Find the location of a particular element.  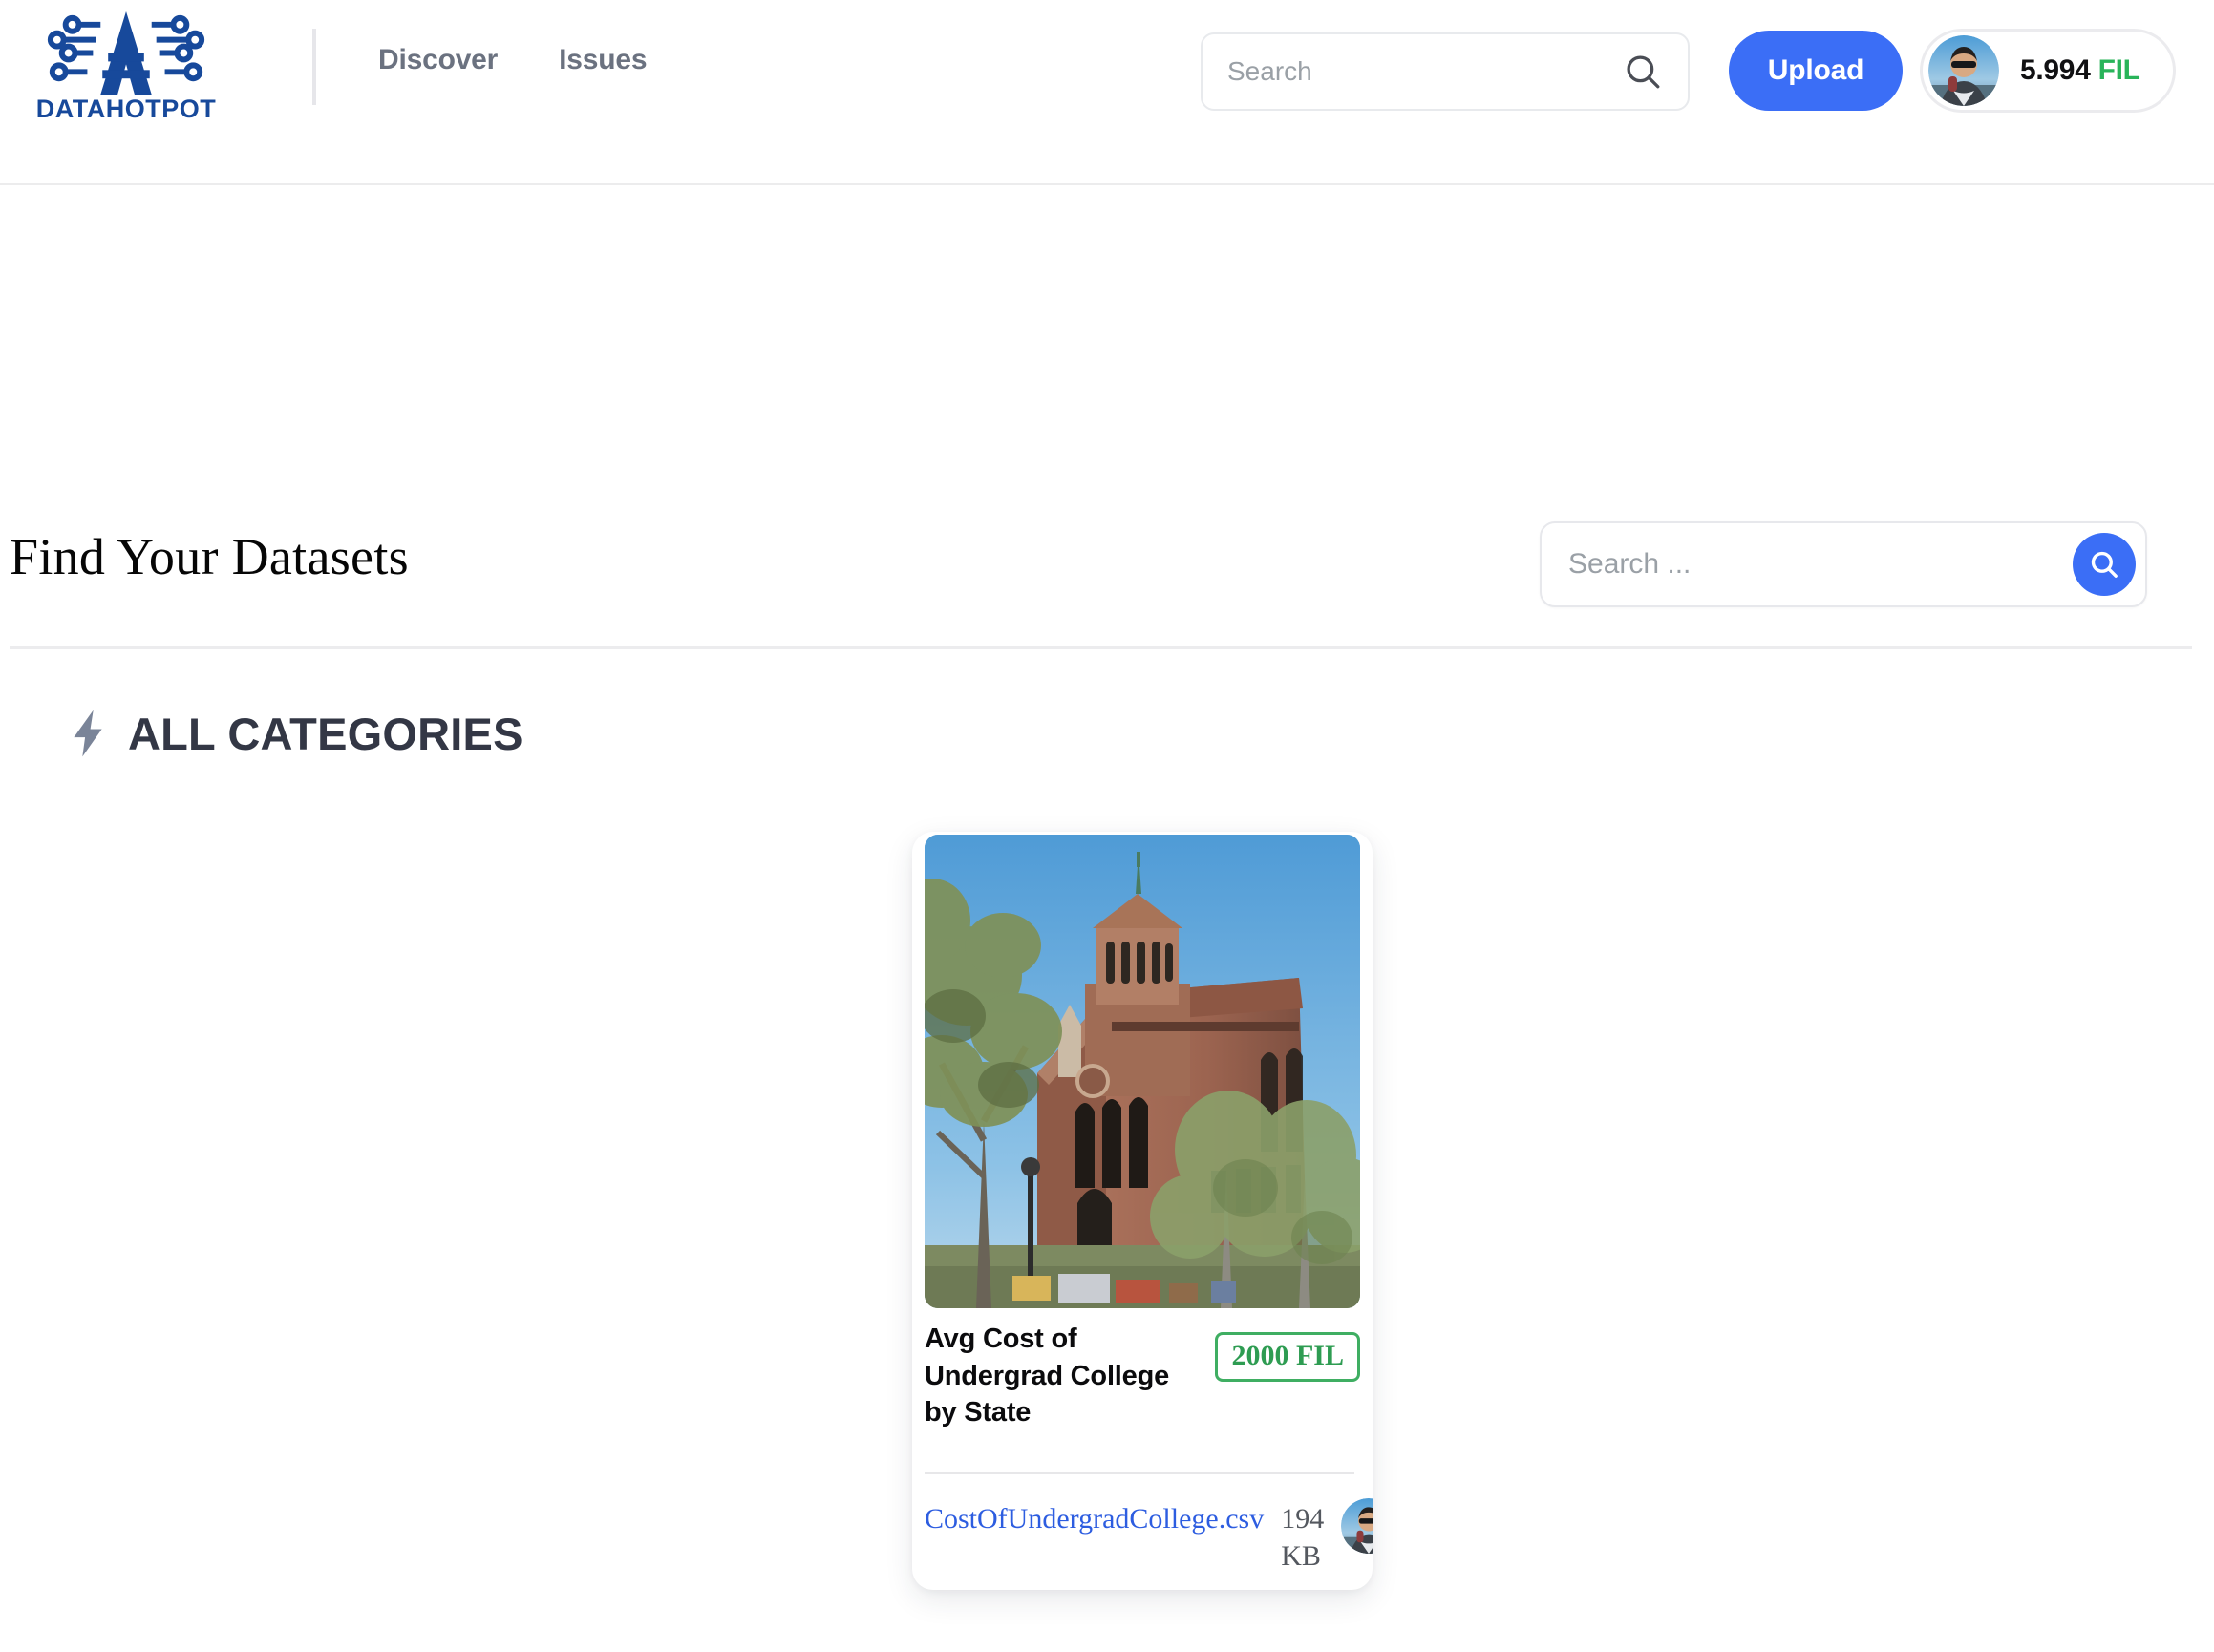

dataset-search-input is located at coordinates (1820, 564).